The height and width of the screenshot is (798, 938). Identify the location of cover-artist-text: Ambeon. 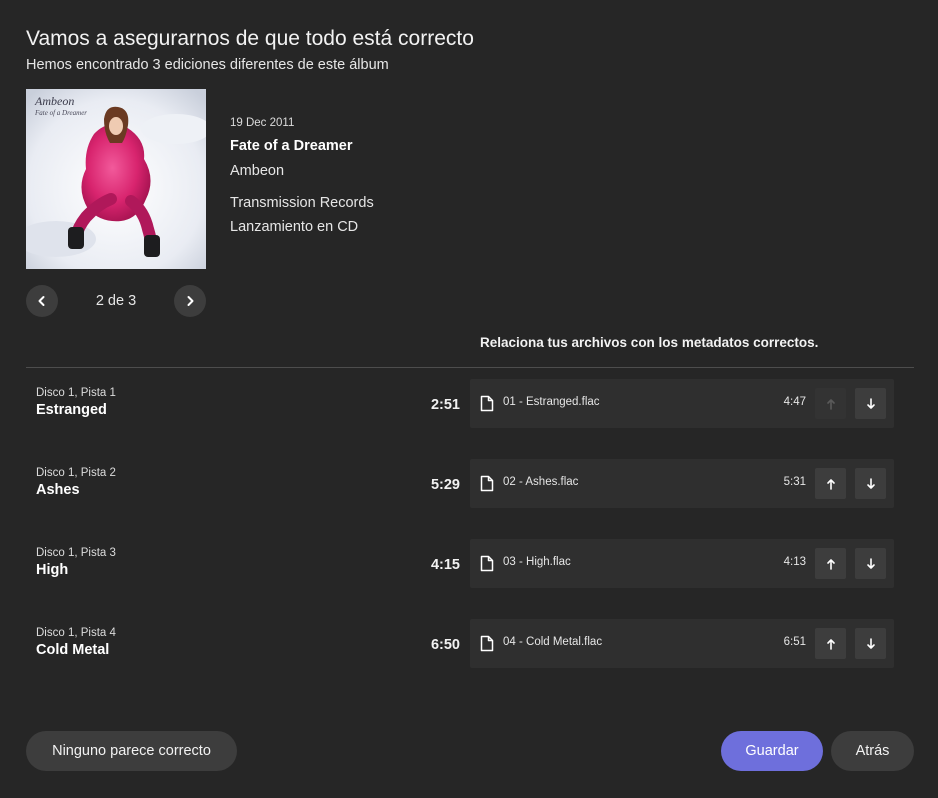
(54, 101).